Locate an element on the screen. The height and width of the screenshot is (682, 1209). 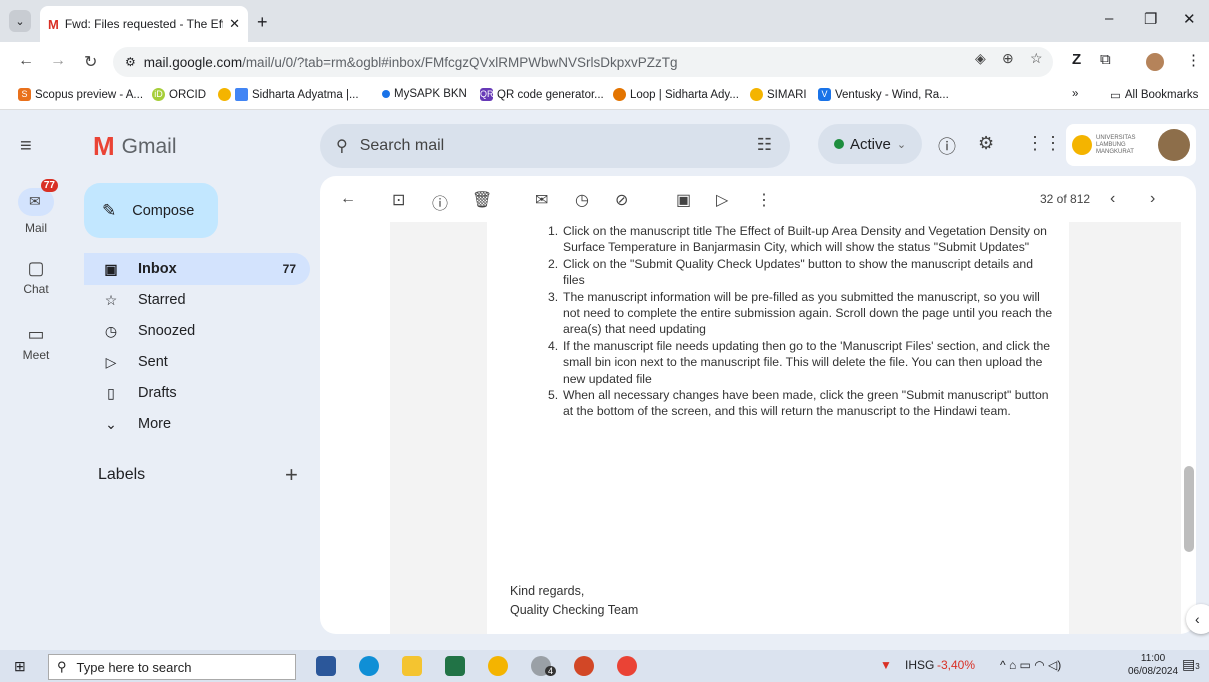
powerpoint-app-icon is located at coordinates (584, 666).